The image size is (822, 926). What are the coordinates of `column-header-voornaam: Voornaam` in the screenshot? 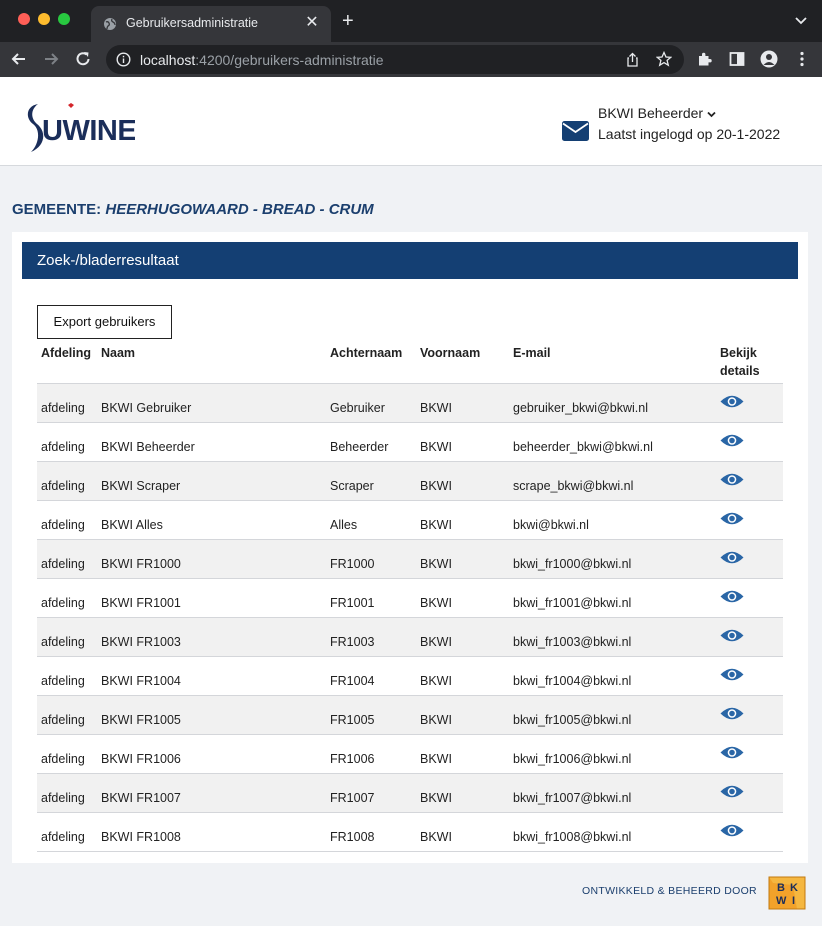 It's located at (450, 353).